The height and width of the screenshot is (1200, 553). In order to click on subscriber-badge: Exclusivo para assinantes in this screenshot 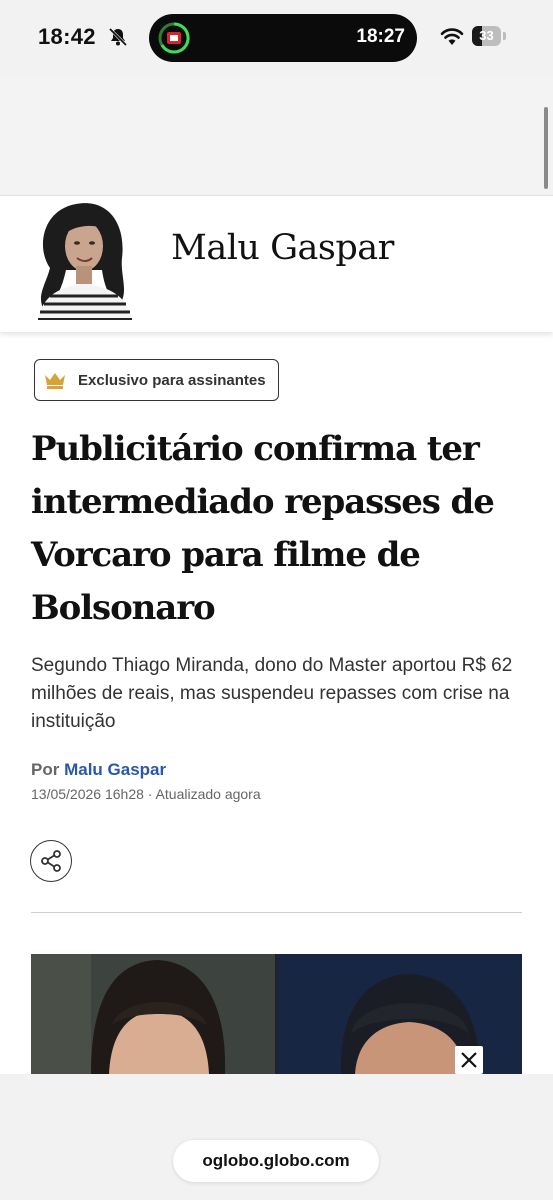, I will do `click(156, 380)`.